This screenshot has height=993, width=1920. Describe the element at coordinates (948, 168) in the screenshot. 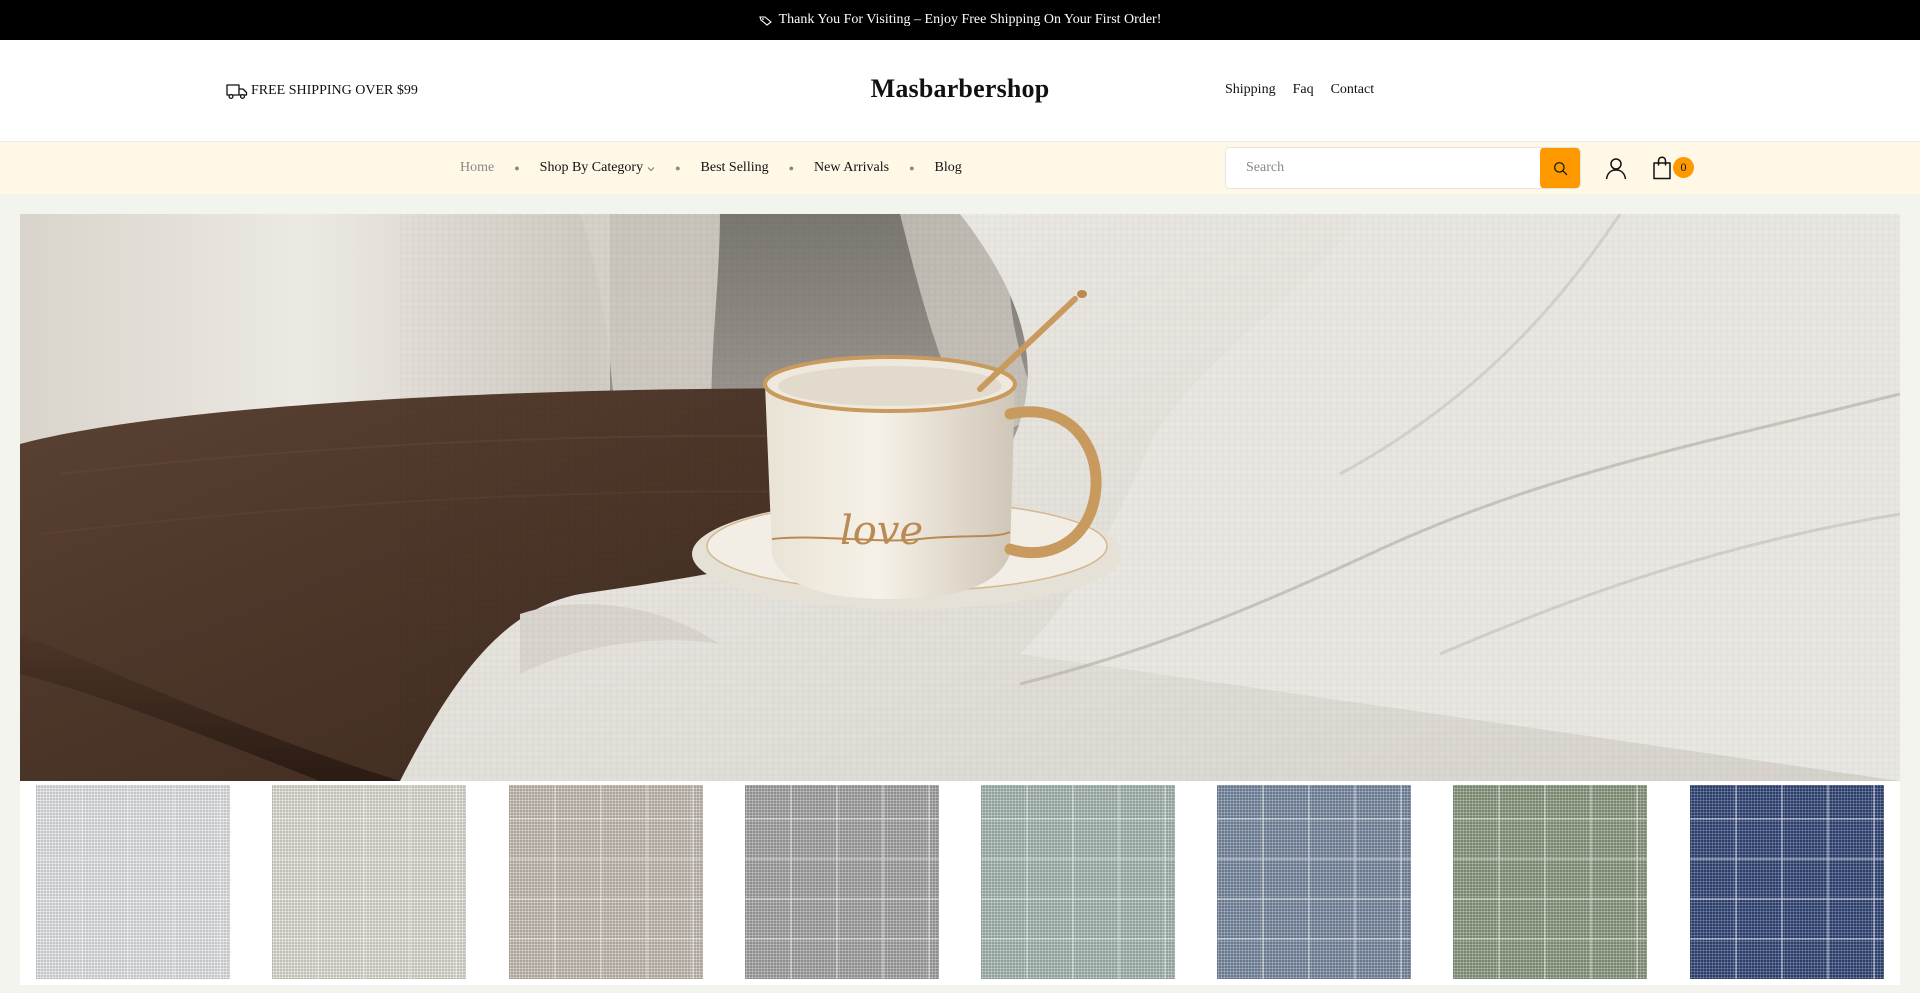

I see `nav-item-blog: Blog` at that location.